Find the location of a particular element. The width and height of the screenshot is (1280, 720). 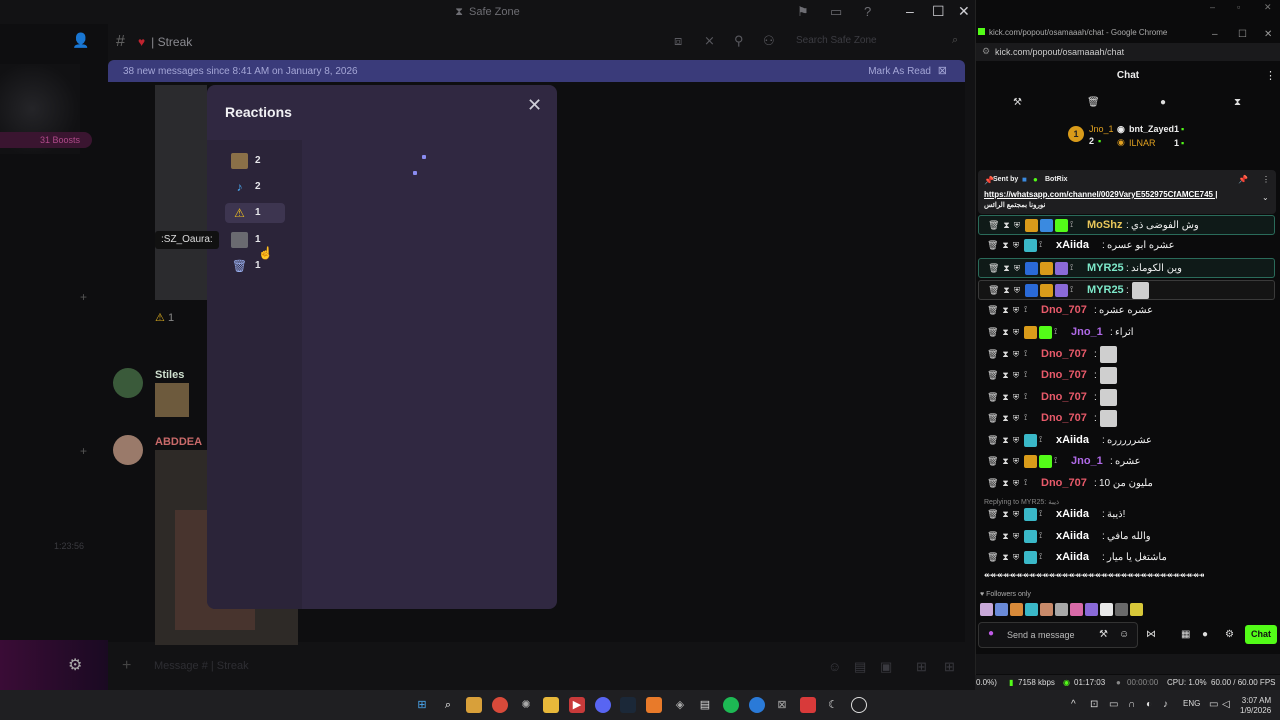

url-text: kick.com/popout/osamaaah/chat is located at coordinates (1059, 52).